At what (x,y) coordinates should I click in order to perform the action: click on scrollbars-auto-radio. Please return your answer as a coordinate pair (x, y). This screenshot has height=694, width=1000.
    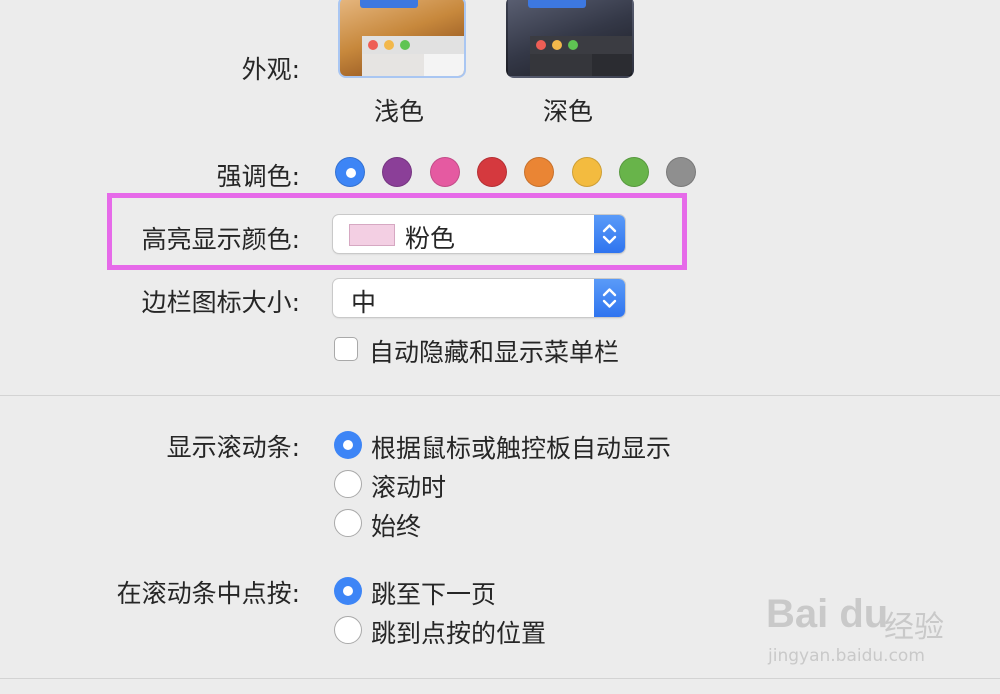
    Looking at the image, I should click on (348, 445).